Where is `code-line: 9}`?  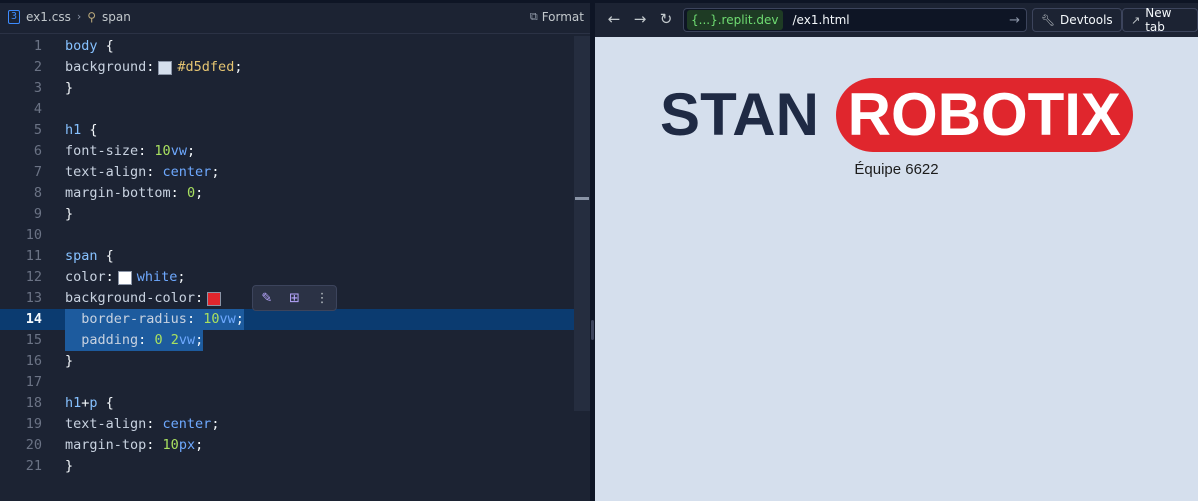 code-line: 9} is located at coordinates (287, 214).